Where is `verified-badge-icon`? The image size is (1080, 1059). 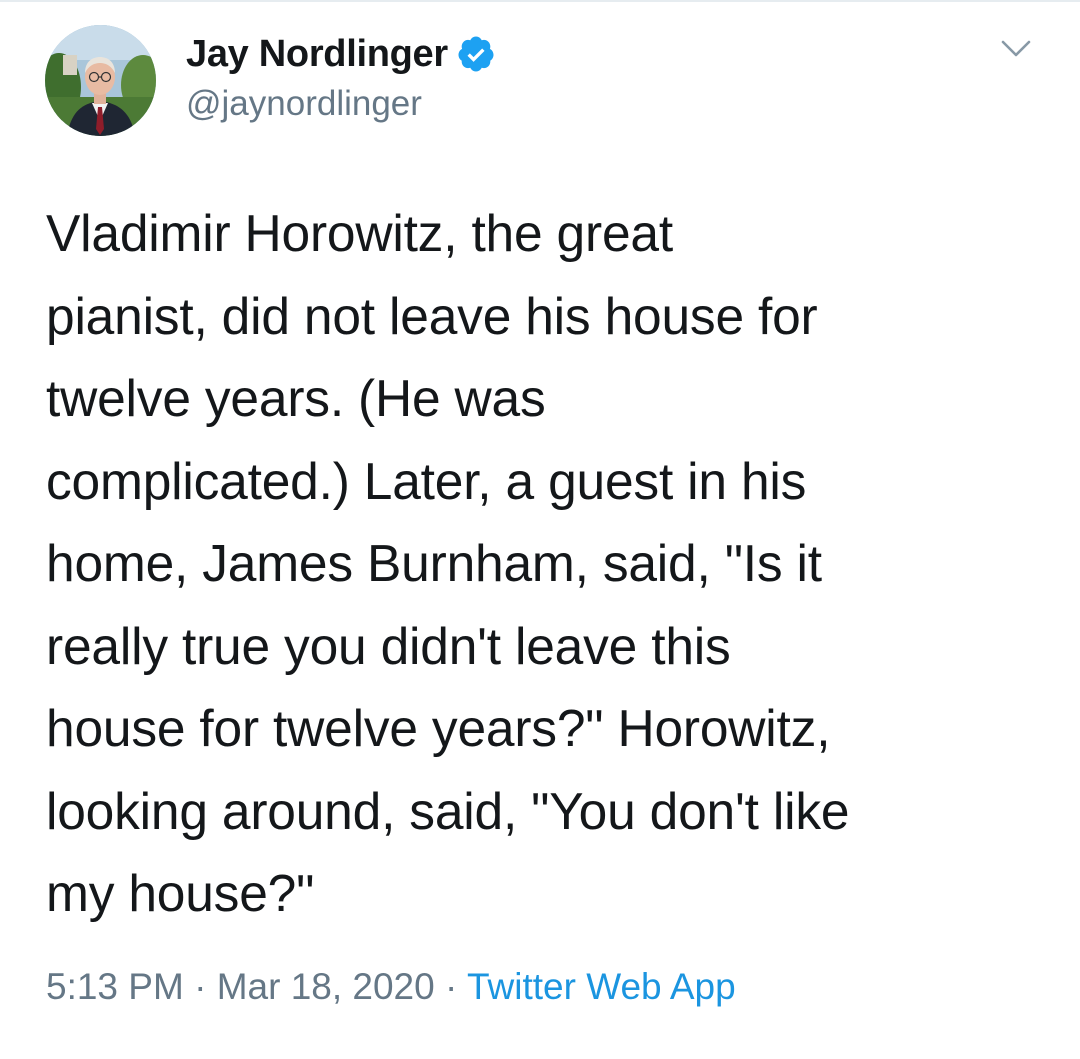
verified-badge-icon is located at coordinates (476, 54).